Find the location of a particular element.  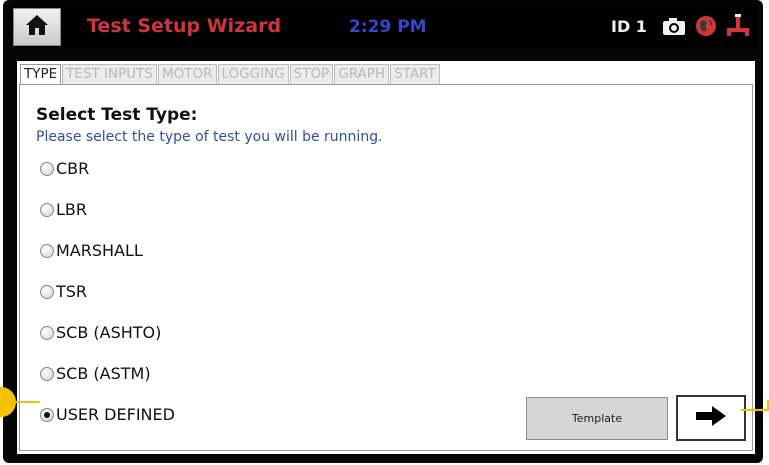

option-cbr: CBR is located at coordinates (64, 168).